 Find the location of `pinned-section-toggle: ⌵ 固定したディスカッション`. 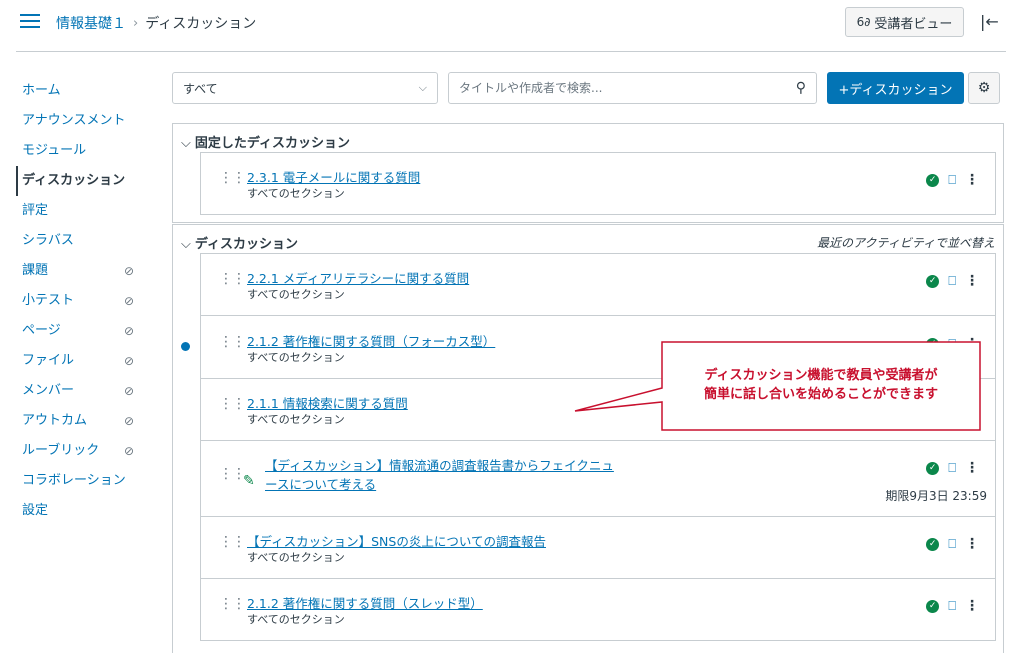

pinned-section-toggle: ⌵ 固定したディスカッション is located at coordinates (265, 141).